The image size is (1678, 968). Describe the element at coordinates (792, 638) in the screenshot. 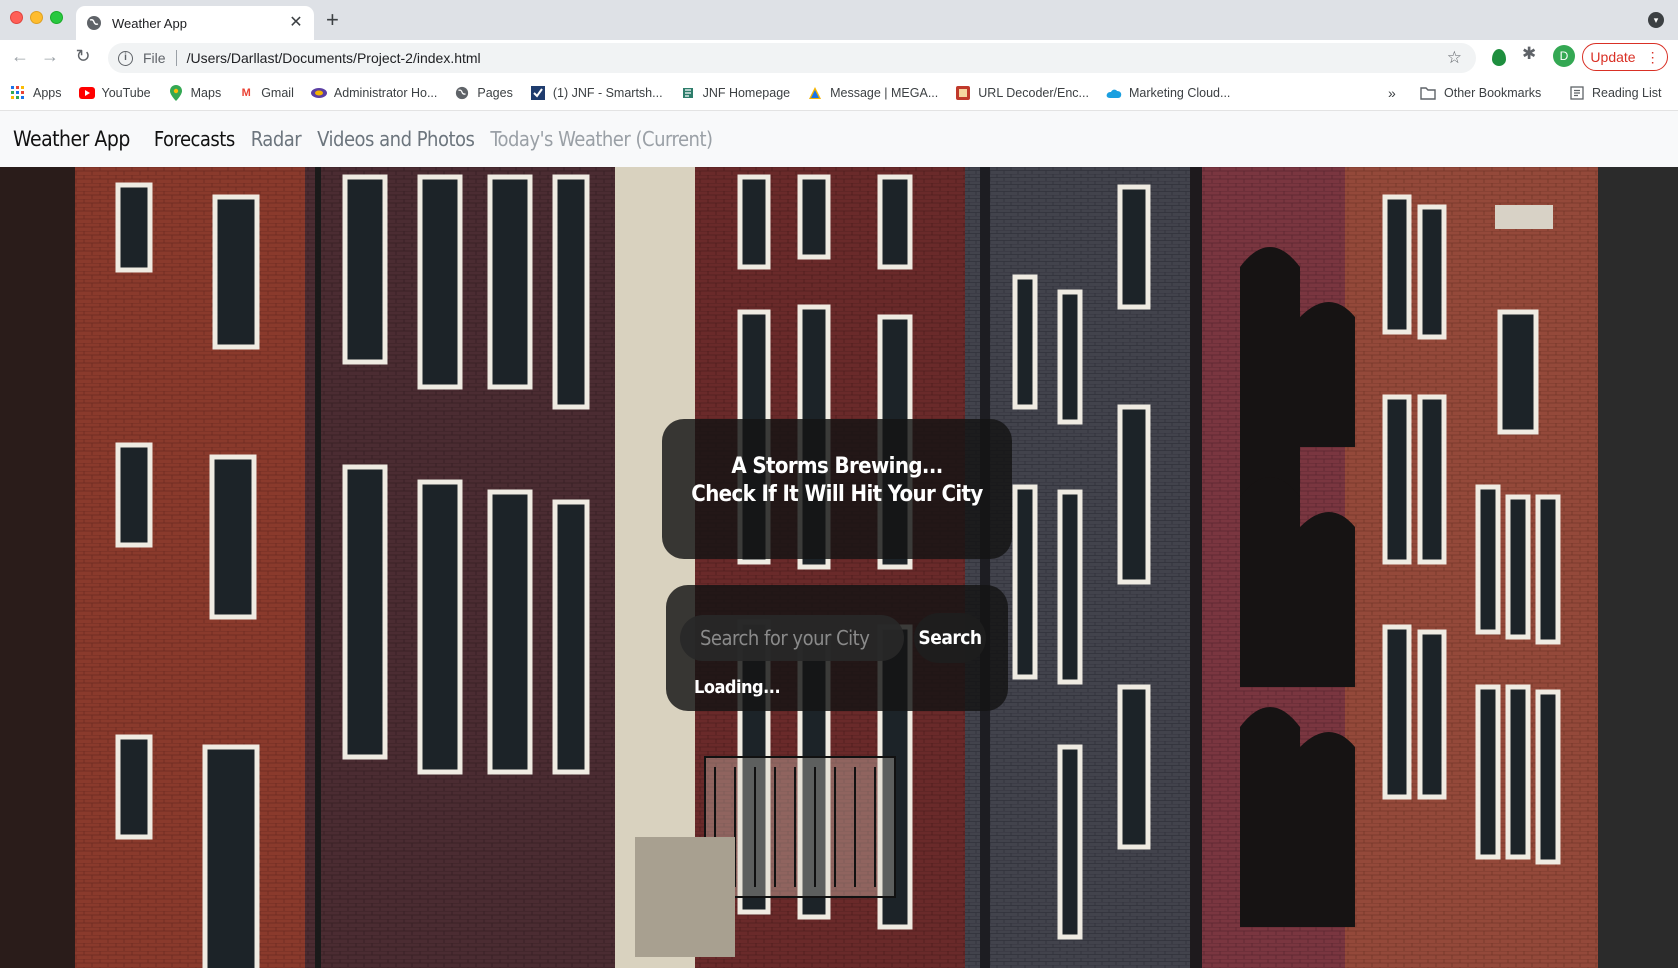

I see `city-search-input` at that location.